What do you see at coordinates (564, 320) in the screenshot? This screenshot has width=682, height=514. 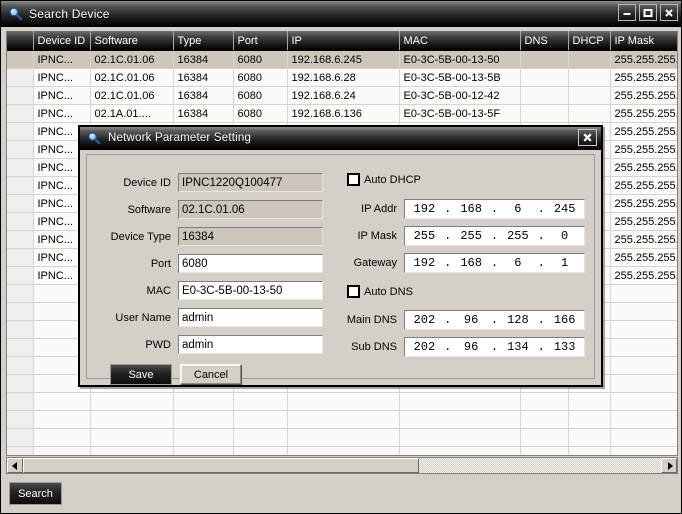 I see `main-dns-octet-4: 166` at bounding box center [564, 320].